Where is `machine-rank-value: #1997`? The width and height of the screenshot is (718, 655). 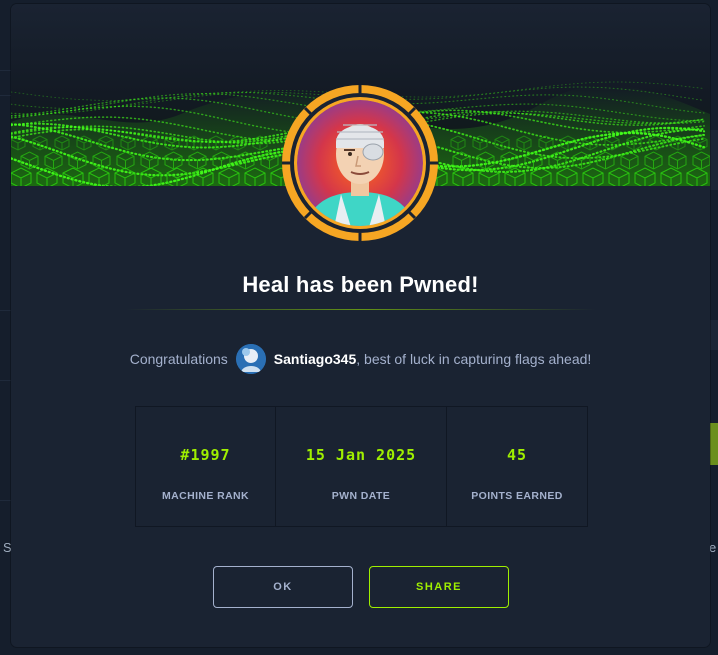 machine-rank-value: #1997 is located at coordinates (205, 455).